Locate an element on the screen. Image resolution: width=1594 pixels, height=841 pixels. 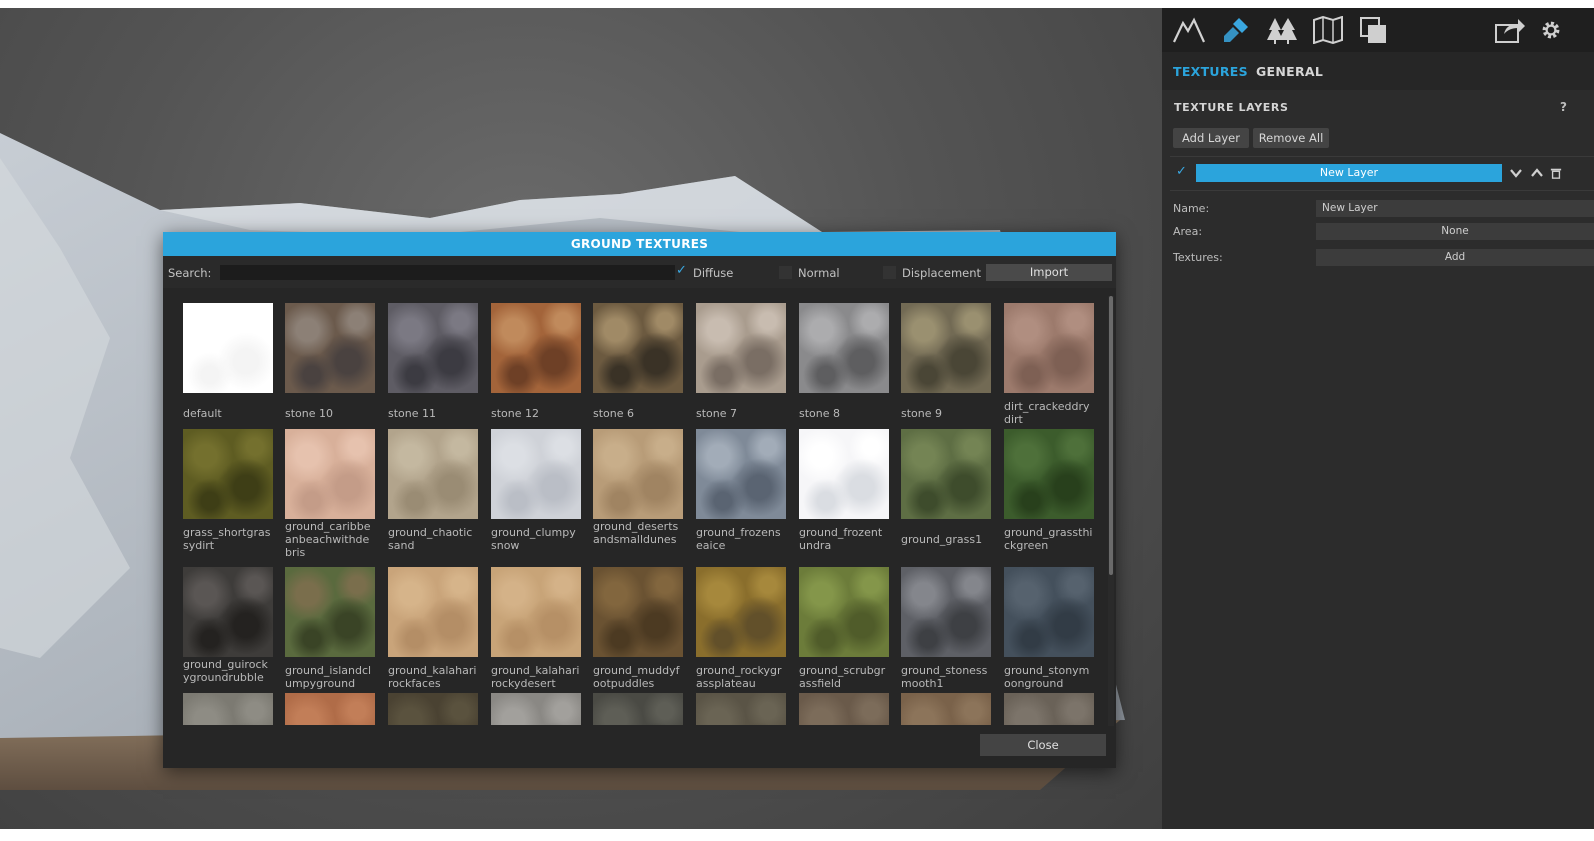
texture-tile: stone 9 is located at coordinates (946, 366).